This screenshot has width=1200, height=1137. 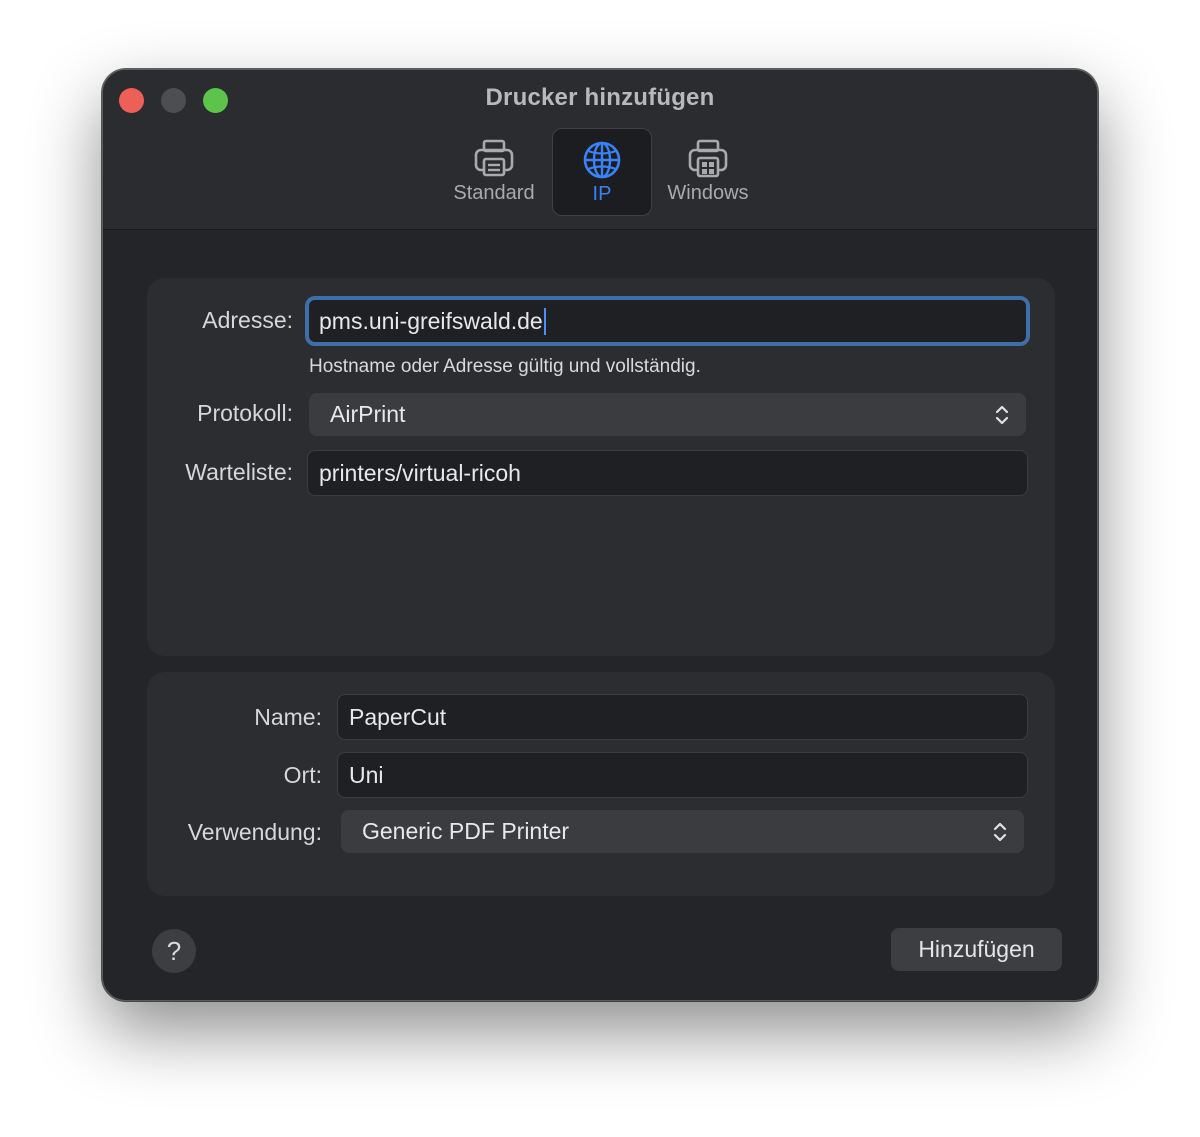 What do you see at coordinates (602, 194) in the screenshot?
I see `tab-ip-label: IP` at bounding box center [602, 194].